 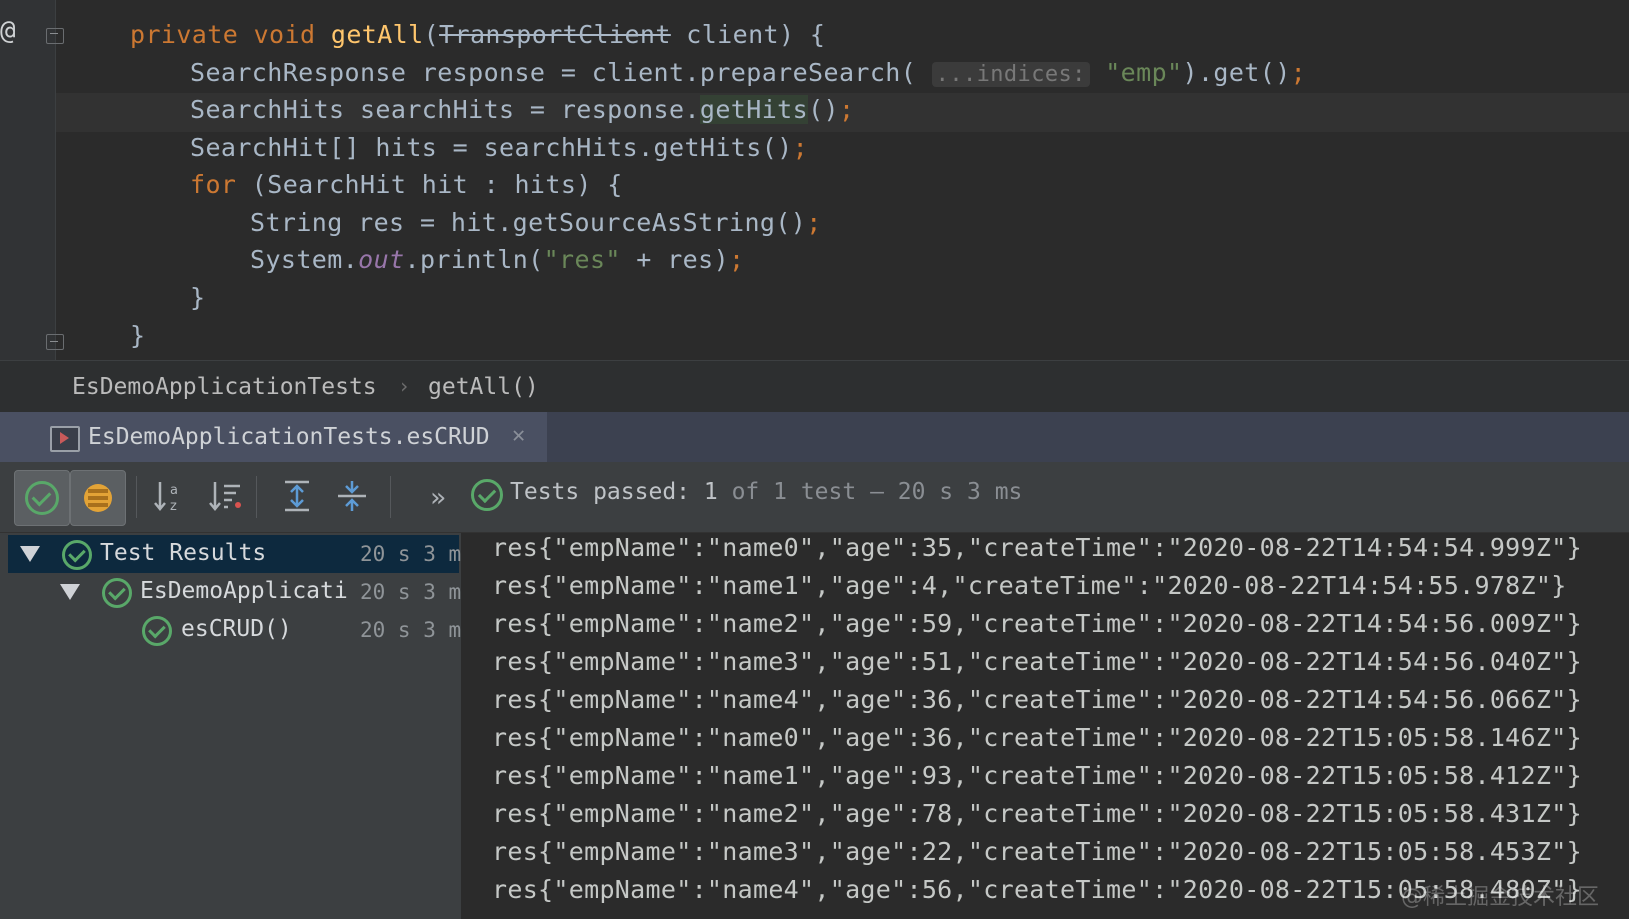 I want to click on code-line-9: }, so click(x=138, y=335).